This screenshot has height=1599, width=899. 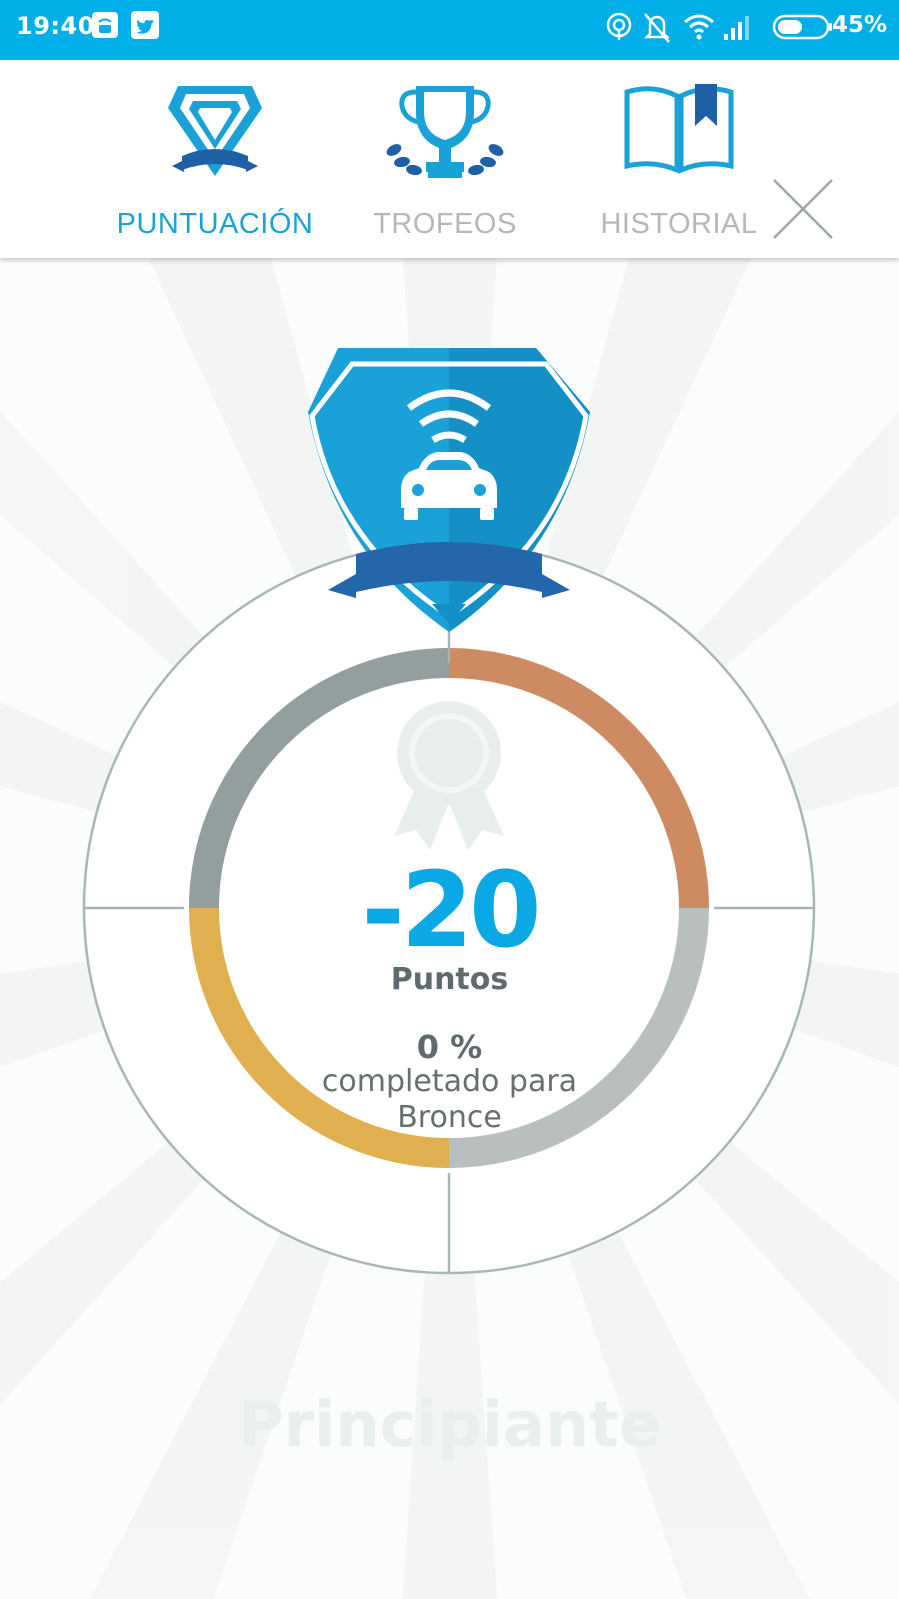 I want to click on status-time: 19:40, so click(x=55, y=26).